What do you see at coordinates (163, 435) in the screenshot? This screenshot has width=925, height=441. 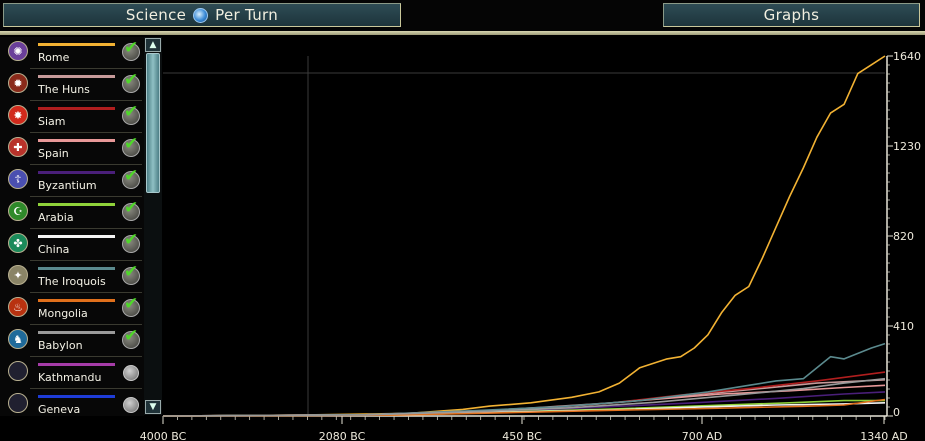 I see `x-tick-label: 4000 BC` at bounding box center [163, 435].